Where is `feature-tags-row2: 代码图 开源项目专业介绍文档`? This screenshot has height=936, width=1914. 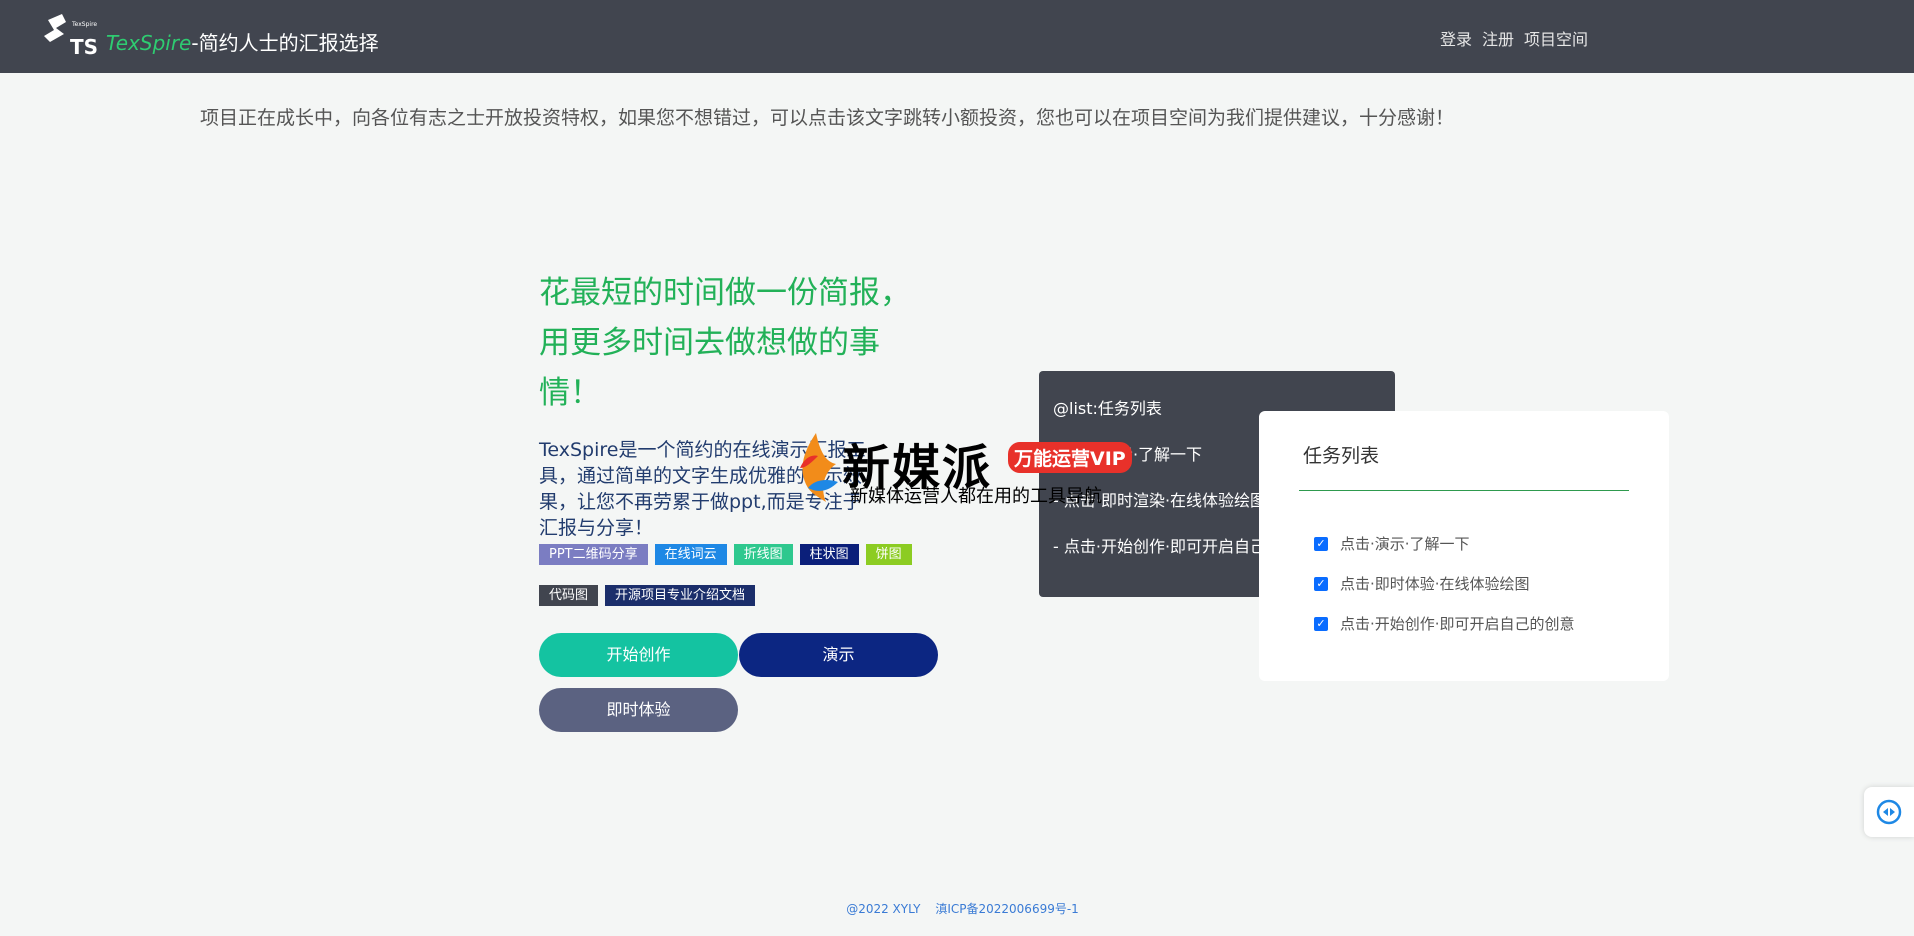
feature-tags-row2: 代码图 开源项目专业介绍文档 is located at coordinates (647, 595).